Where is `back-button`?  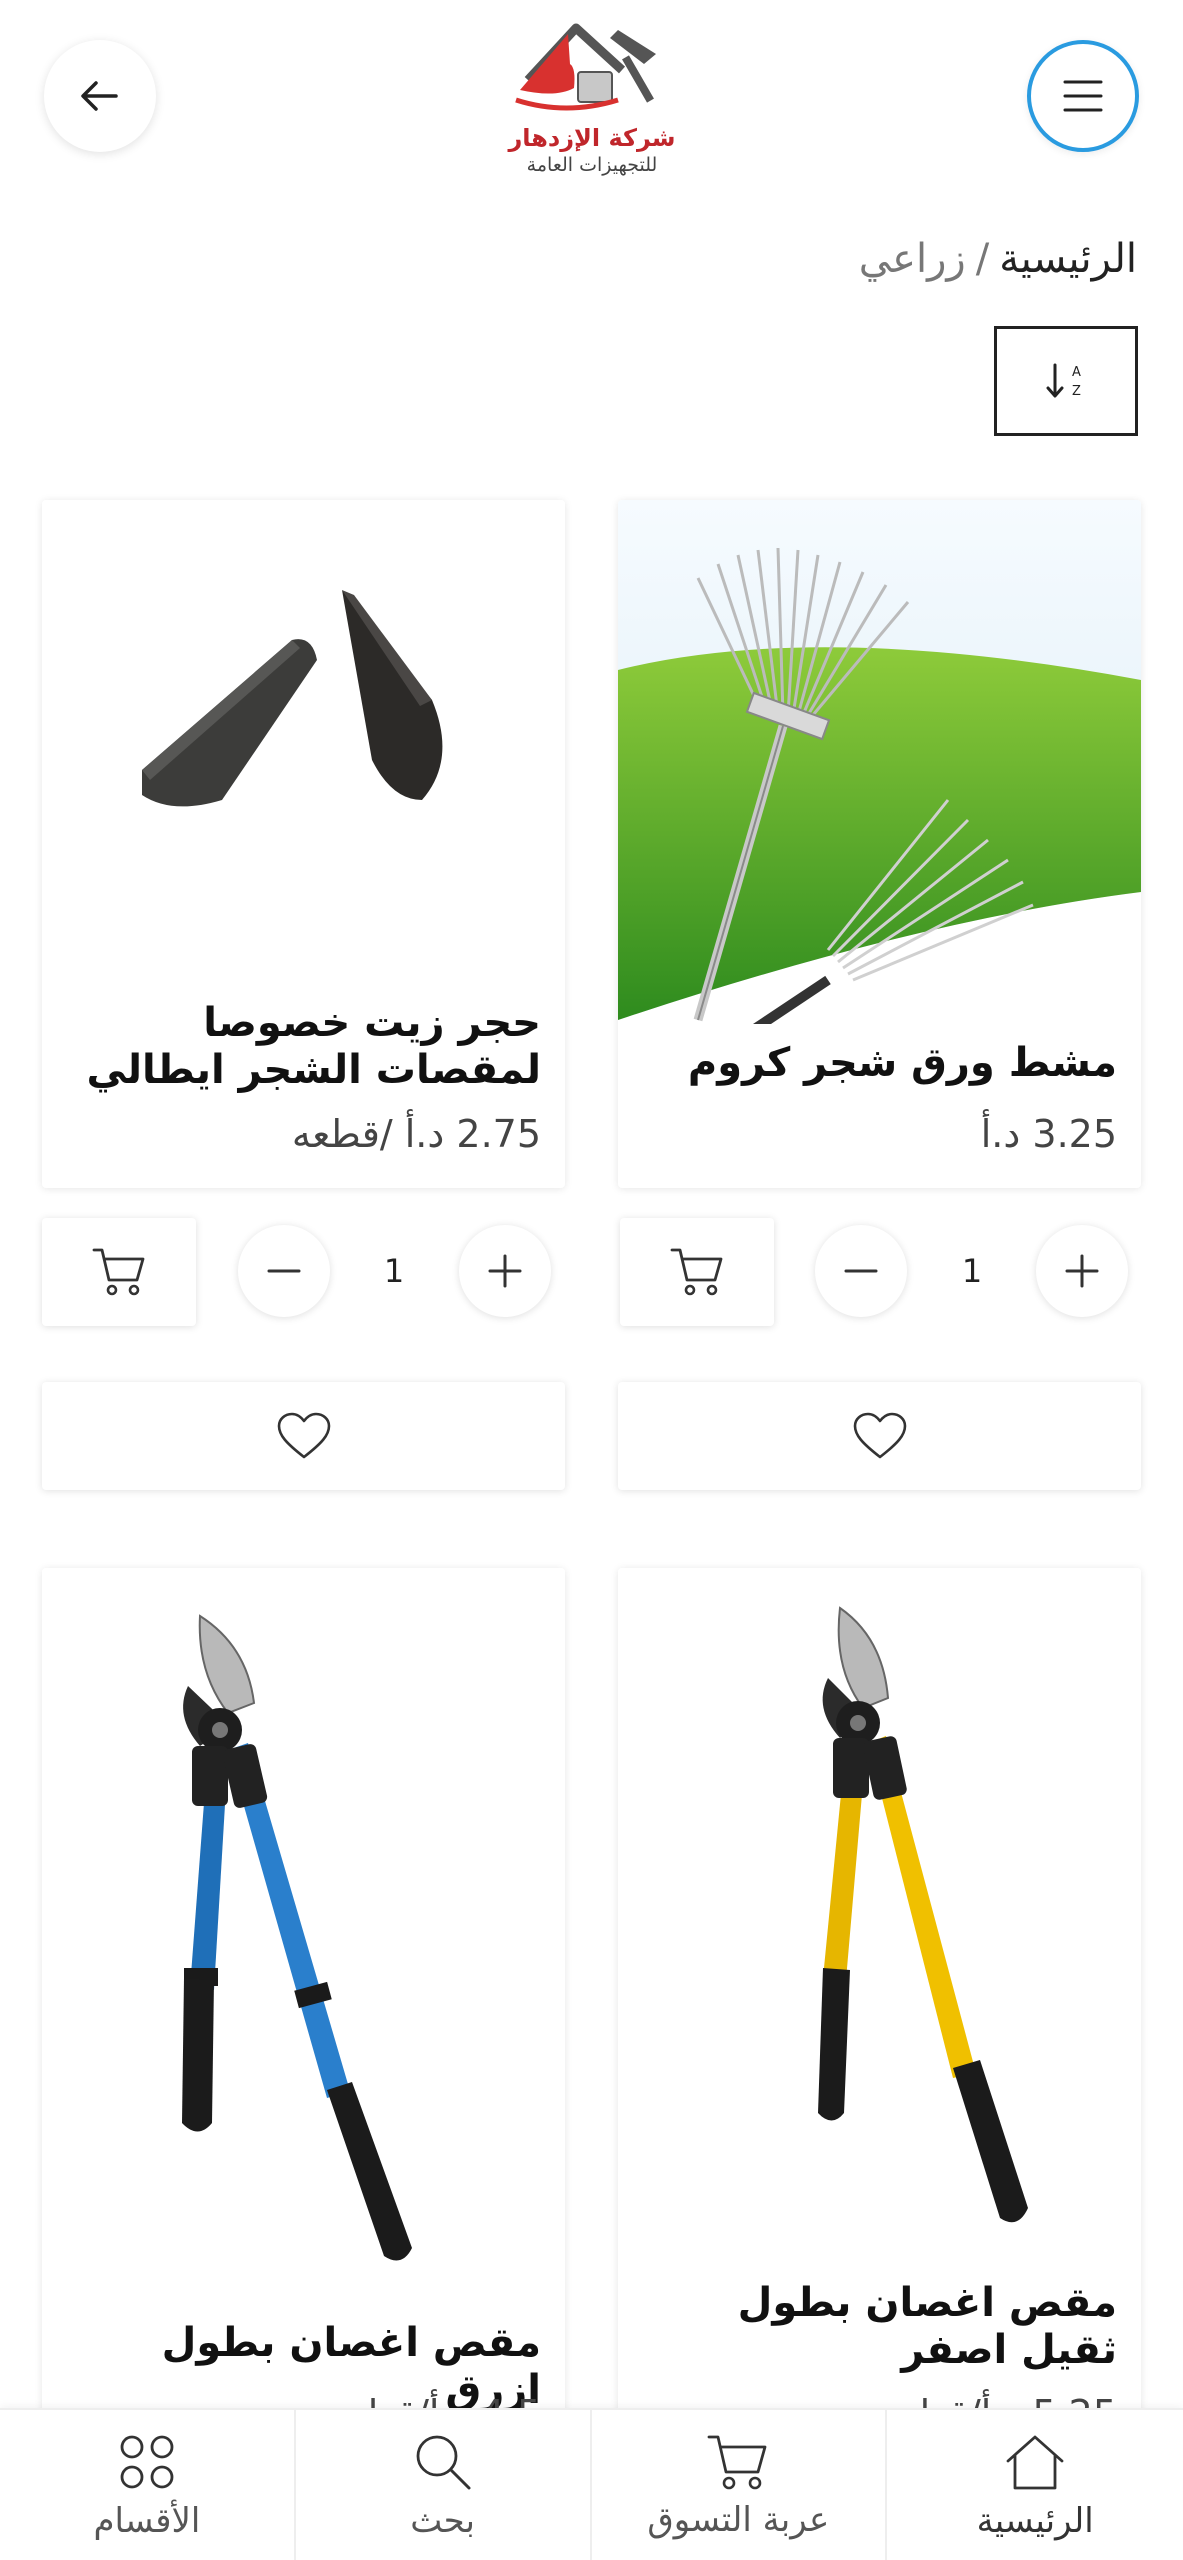 back-button is located at coordinates (100, 96).